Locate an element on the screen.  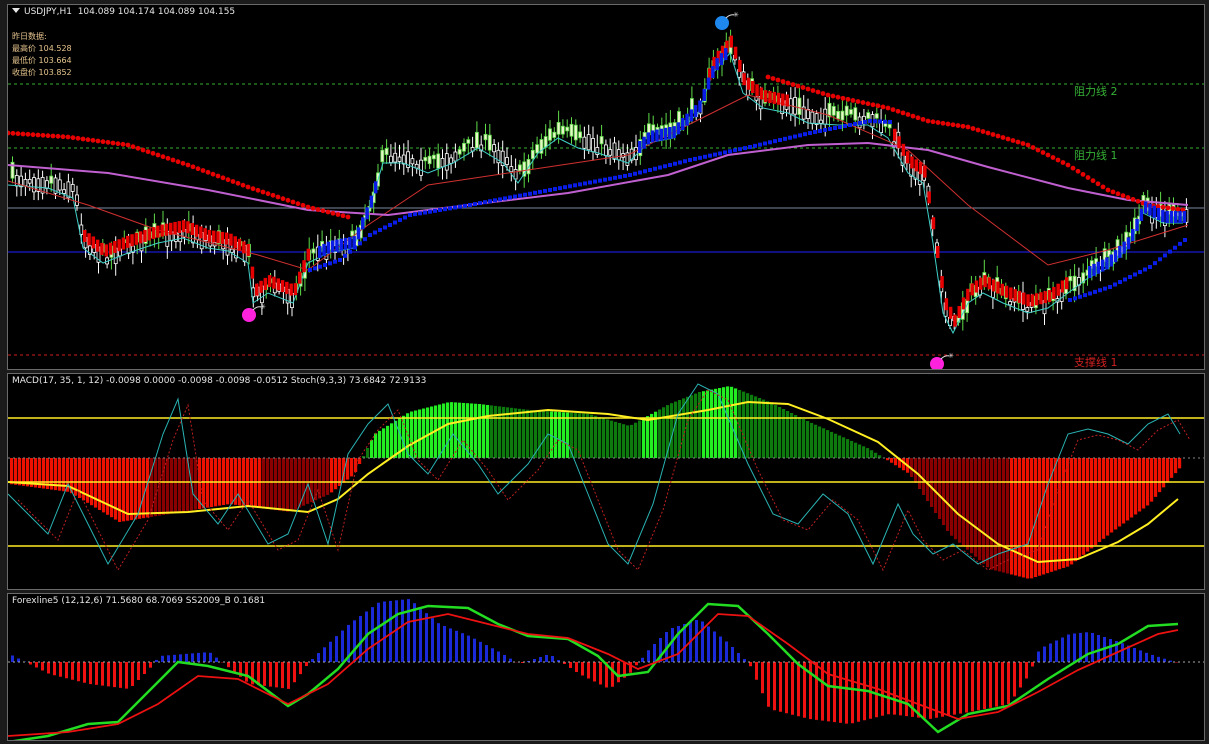
resistance-2-label: 阻力线 2 is located at coordinates (1096, 91).